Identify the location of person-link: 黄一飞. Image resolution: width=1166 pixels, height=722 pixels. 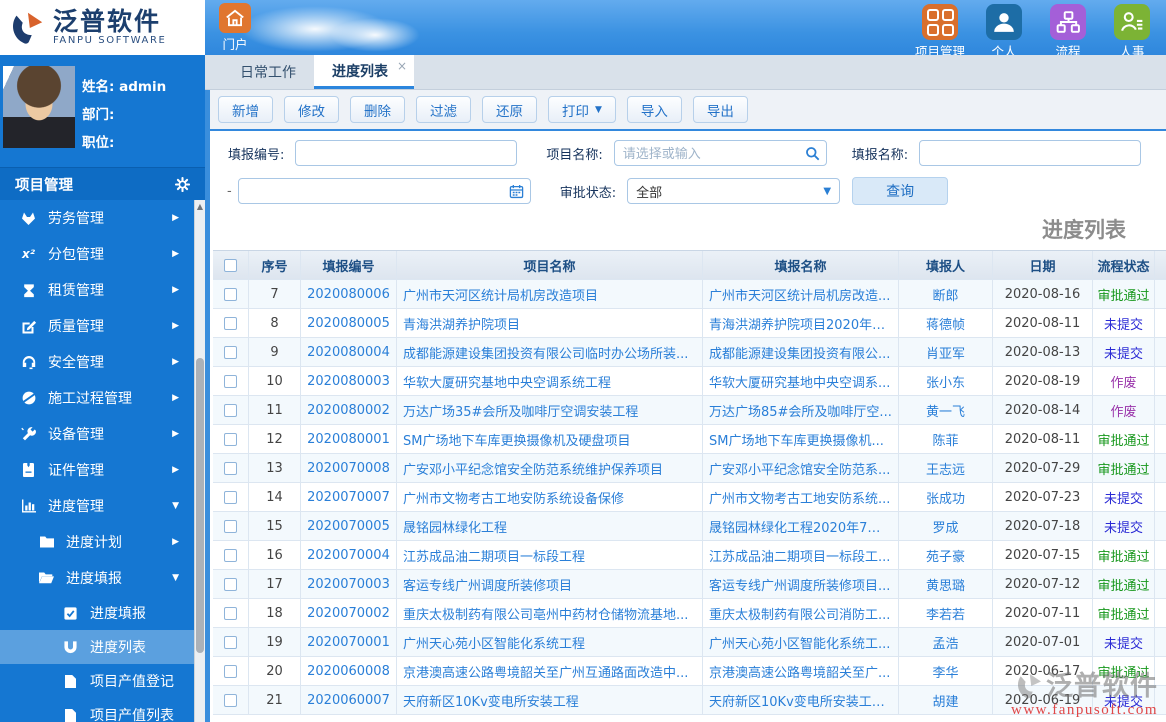
(945, 410).